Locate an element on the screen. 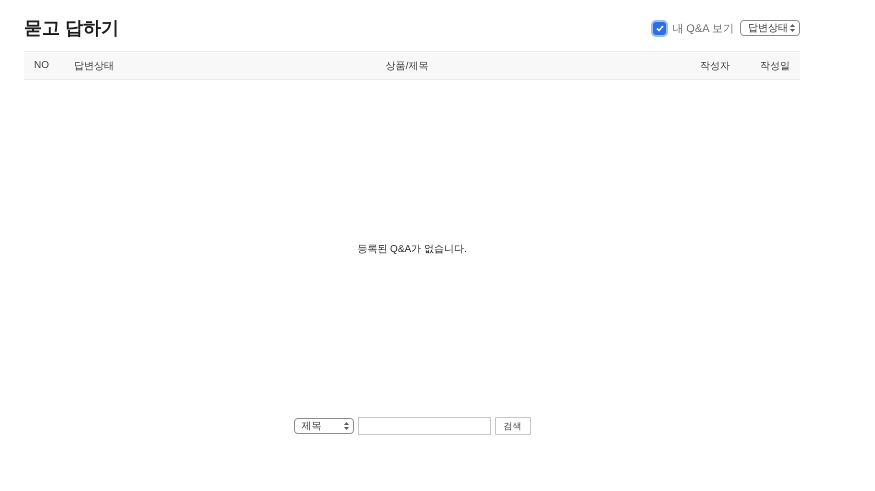 This screenshot has height=491, width=875. search-button: 검색 is located at coordinates (512, 426).